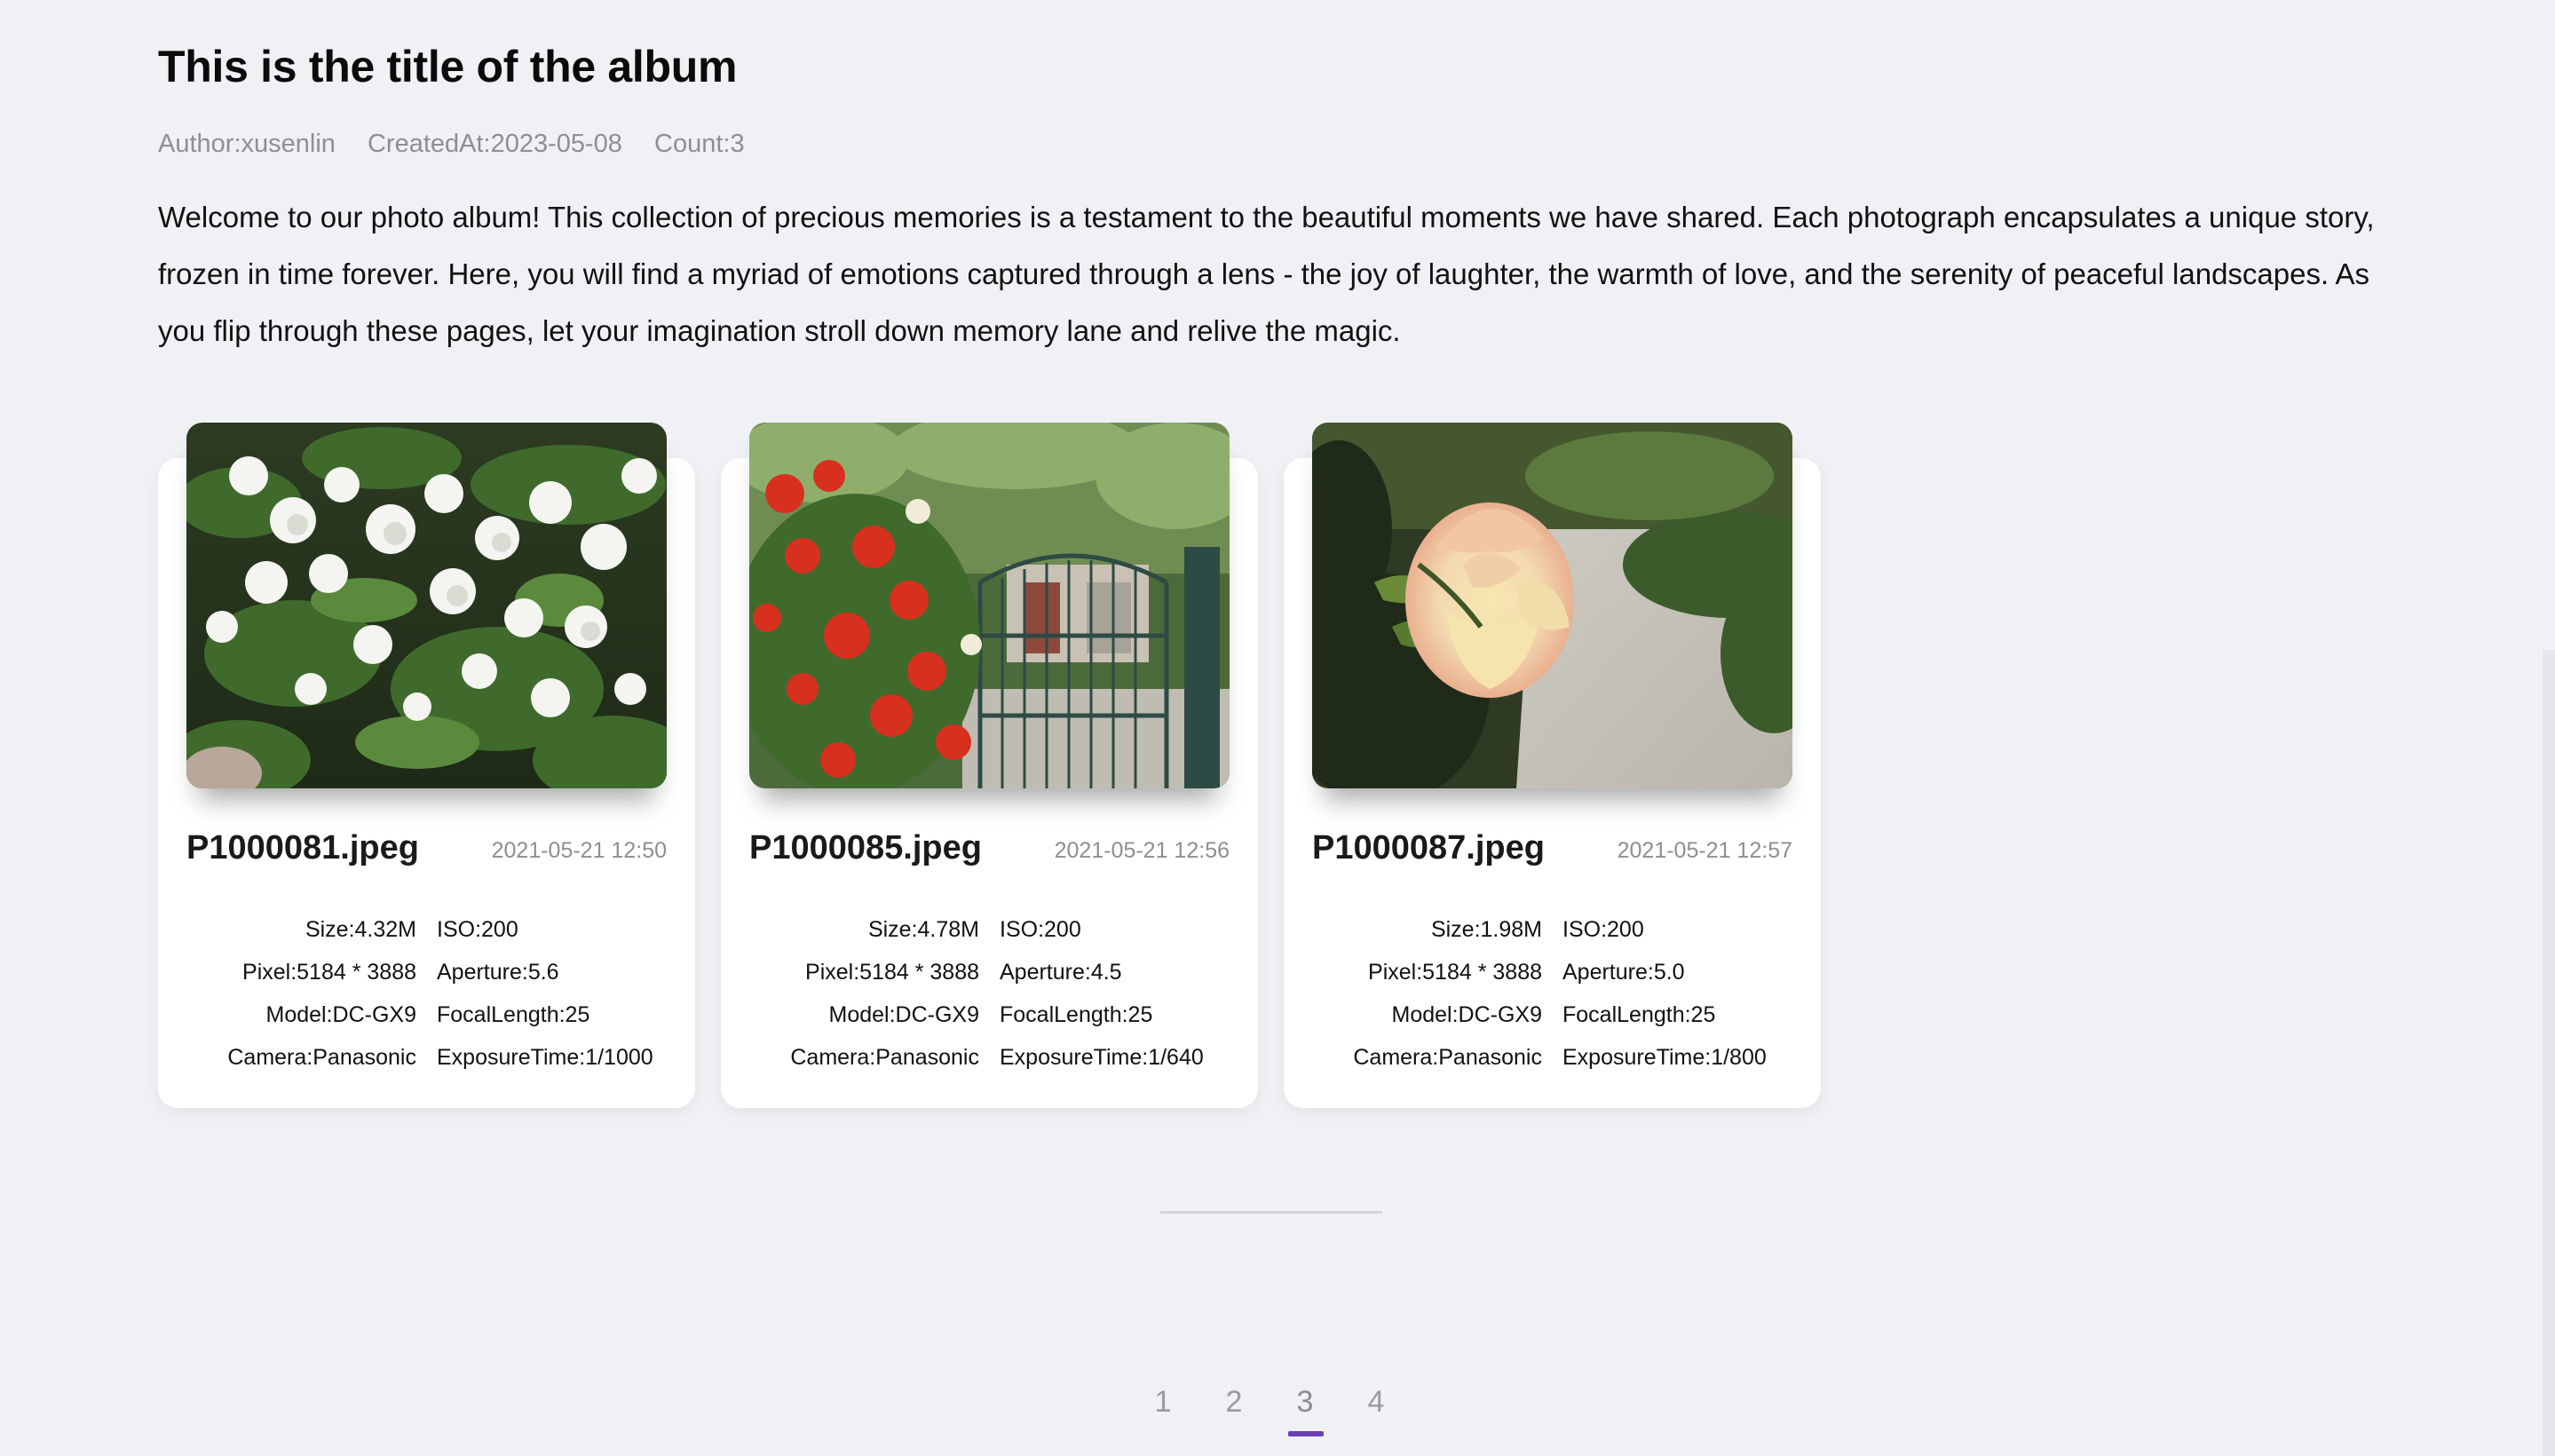 Image resolution: width=2555 pixels, height=1456 pixels. What do you see at coordinates (1234, 1402) in the screenshot?
I see `page-2-link: 2` at bounding box center [1234, 1402].